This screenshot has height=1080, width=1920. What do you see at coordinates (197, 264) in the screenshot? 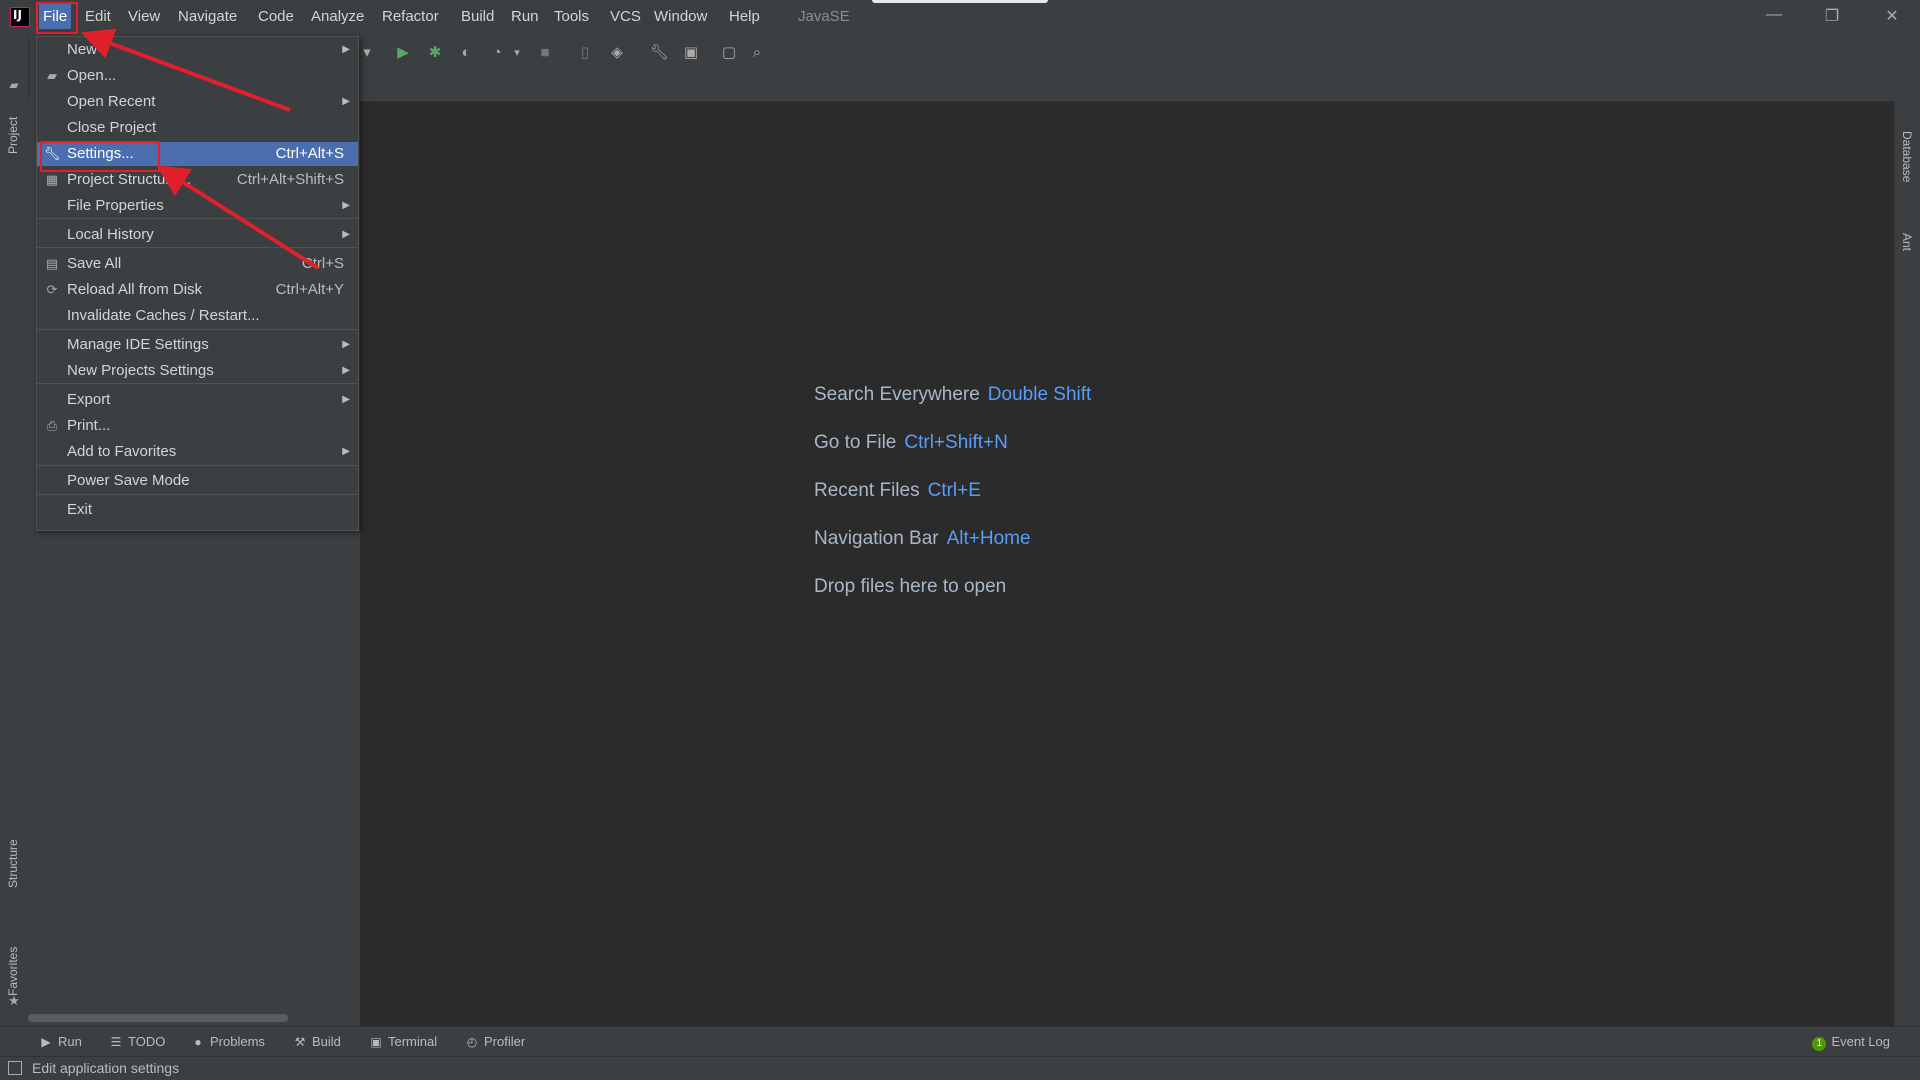
I see `file-menu-item-save-all: ▤ Save All Ctrl+S` at bounding box center [197, 264].